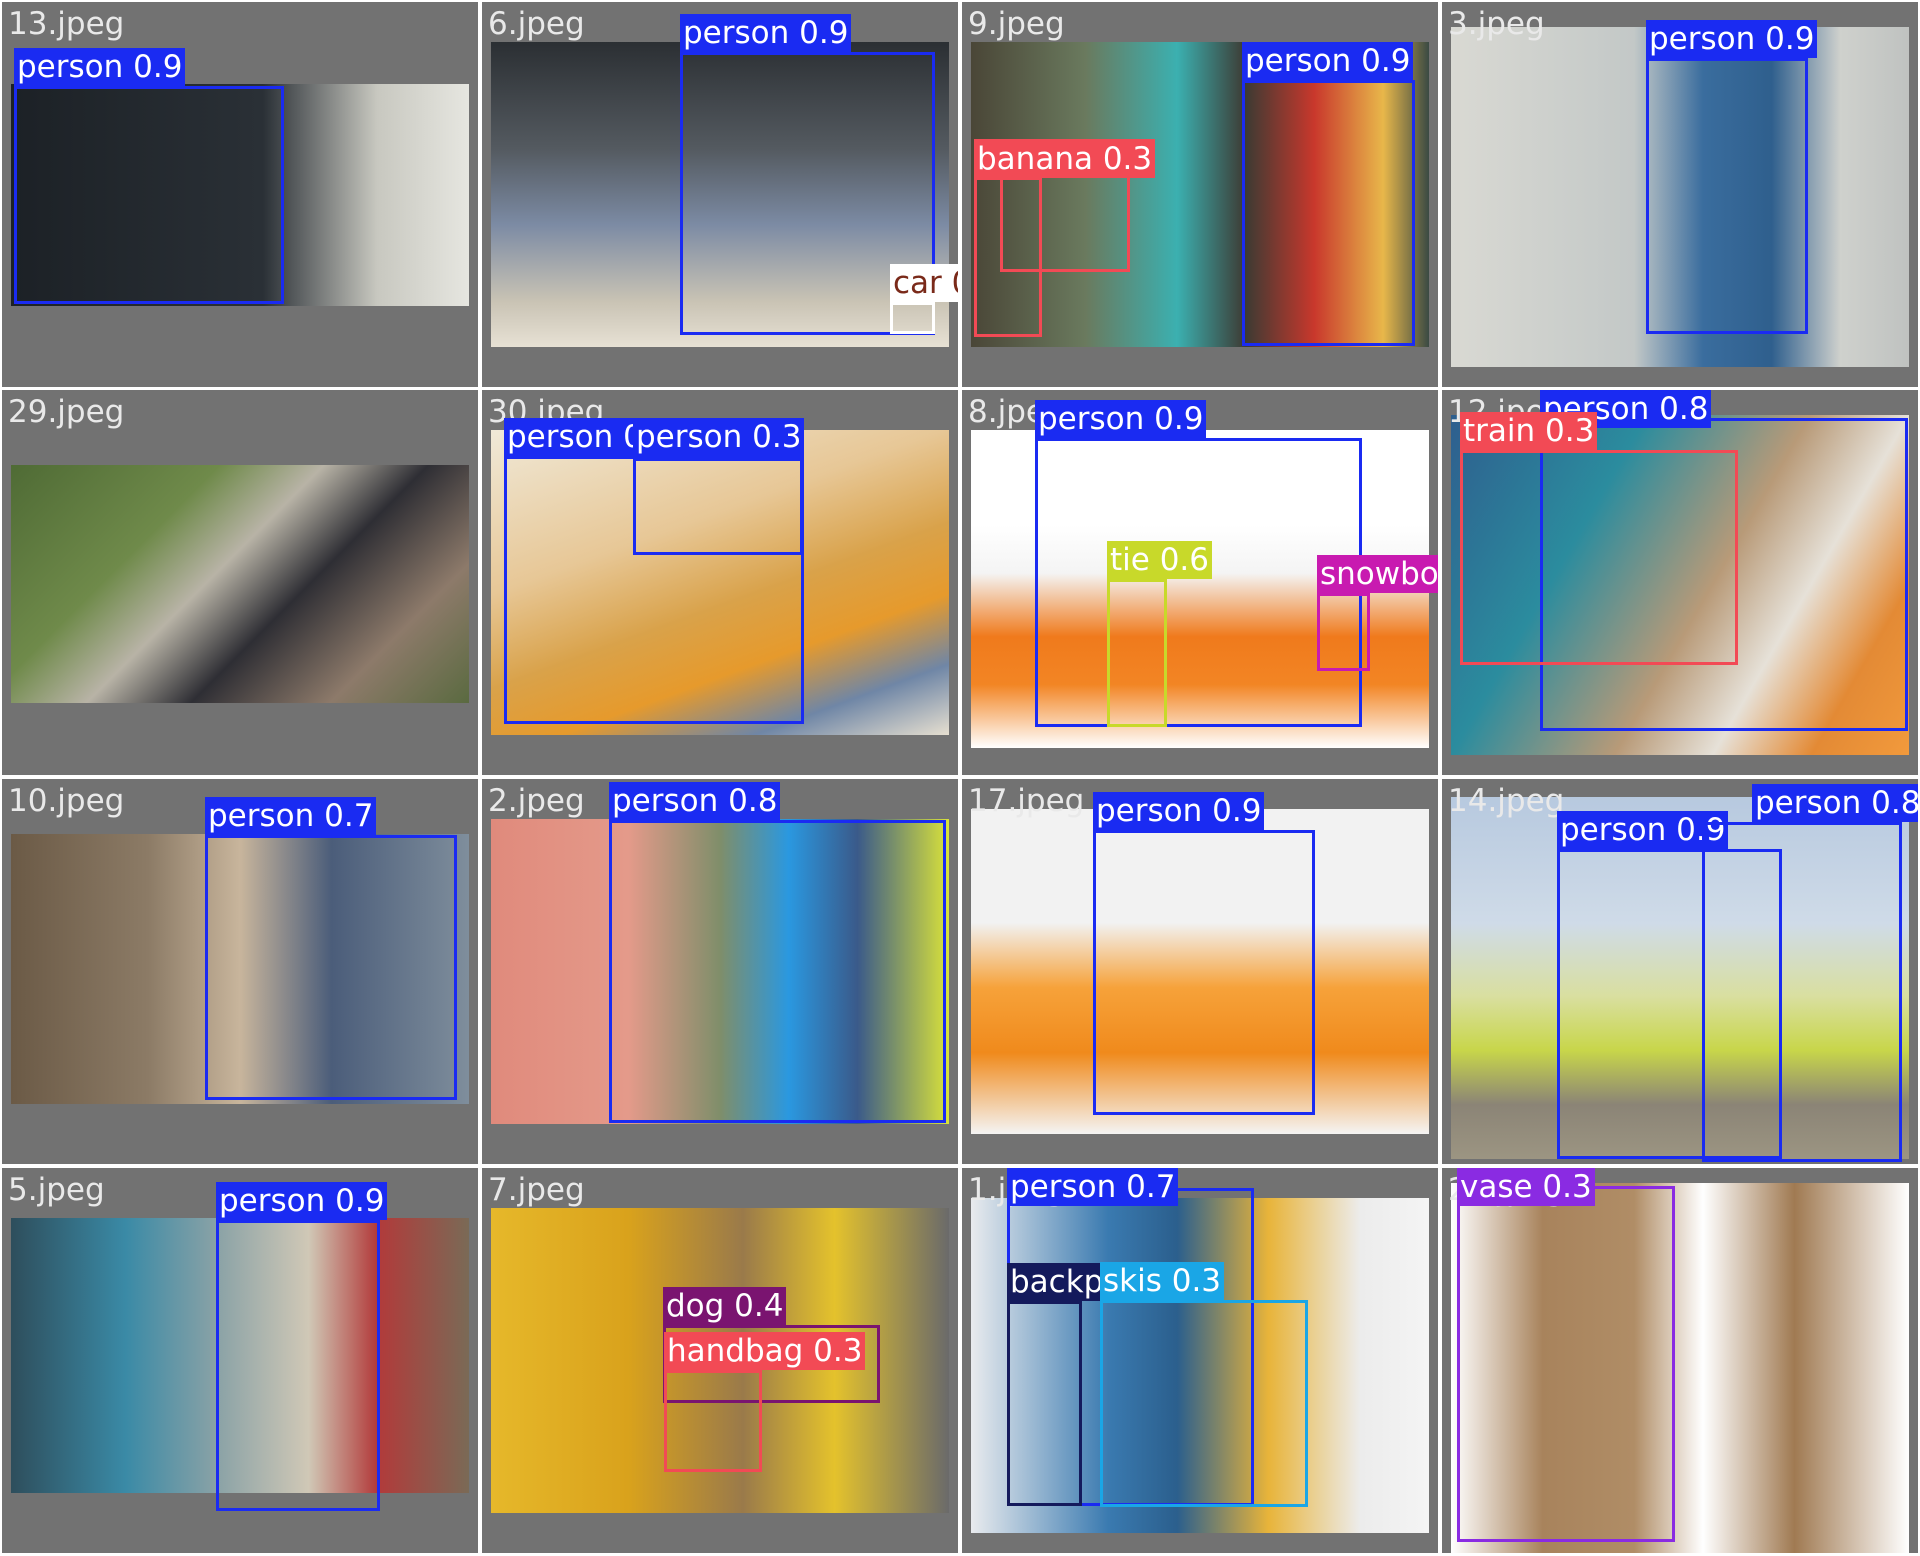 This screenshot has width=1920, height=1556. I want to click on tile-10: 10.jpeg person 0.7, so click(240, 971).